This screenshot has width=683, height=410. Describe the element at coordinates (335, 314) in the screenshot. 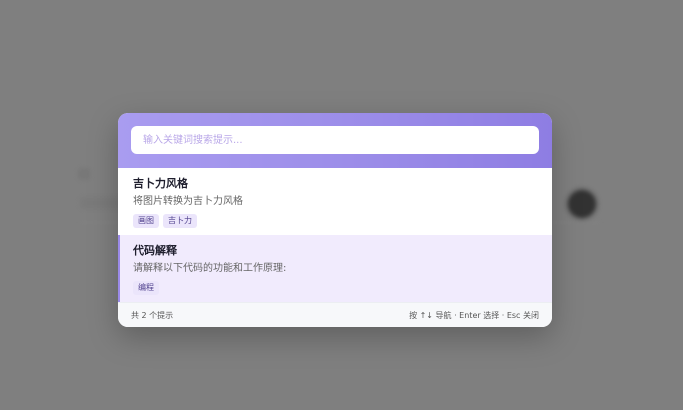

I see `palette-footer: 共 2 个提示 按 ↑↓ 导航 · Enter 选择 · Esc 关闭` at that location.